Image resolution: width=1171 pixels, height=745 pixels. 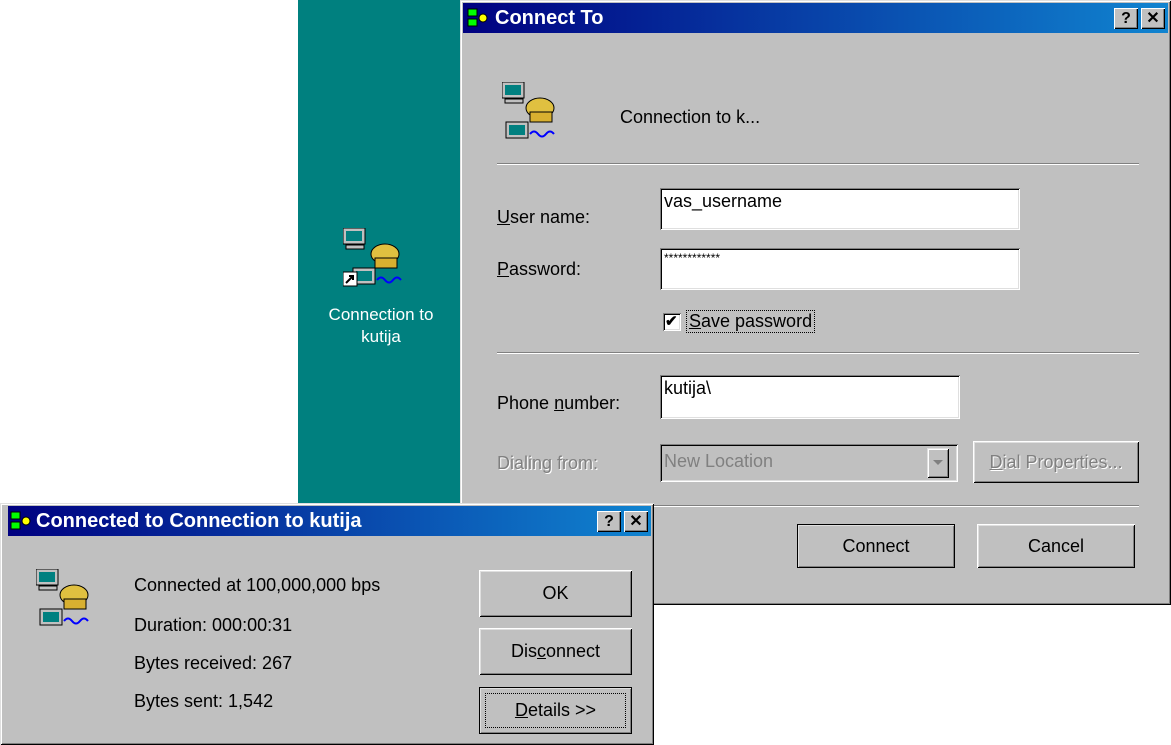 I want to click on desktop-icon-label: Connection to kutija, so click(x=381, y=326).